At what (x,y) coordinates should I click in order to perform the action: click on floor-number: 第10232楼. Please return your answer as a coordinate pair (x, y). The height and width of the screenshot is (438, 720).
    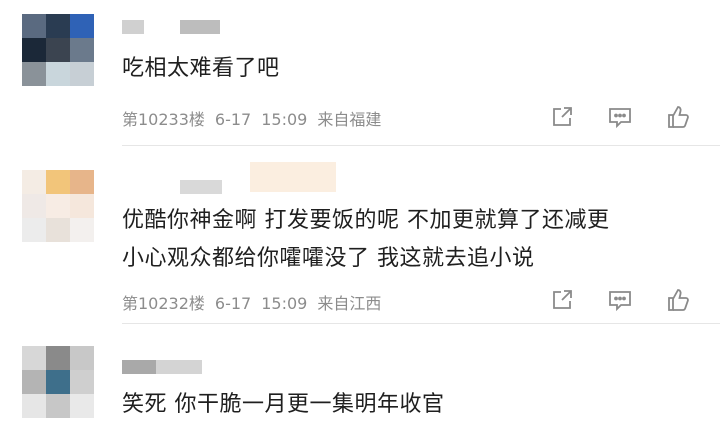
    Looking at the image, I should click on (163, 303).